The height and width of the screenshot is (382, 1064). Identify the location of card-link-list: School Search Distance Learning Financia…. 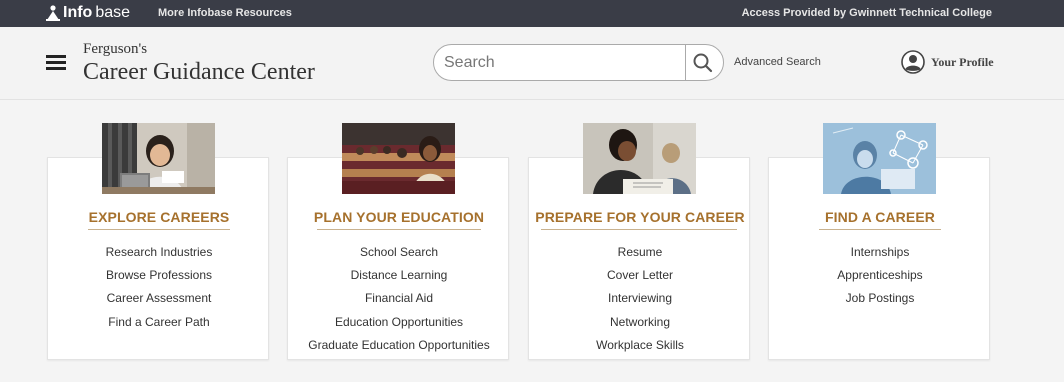
(399, 299).